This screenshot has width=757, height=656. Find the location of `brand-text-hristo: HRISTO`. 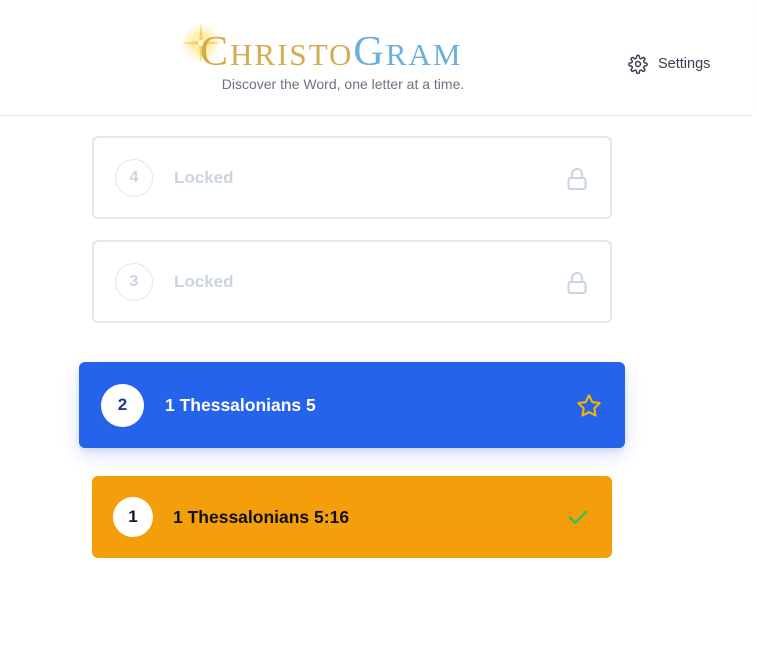

brand-text-hristo: HRISTO is located at coordinates (292, 54).